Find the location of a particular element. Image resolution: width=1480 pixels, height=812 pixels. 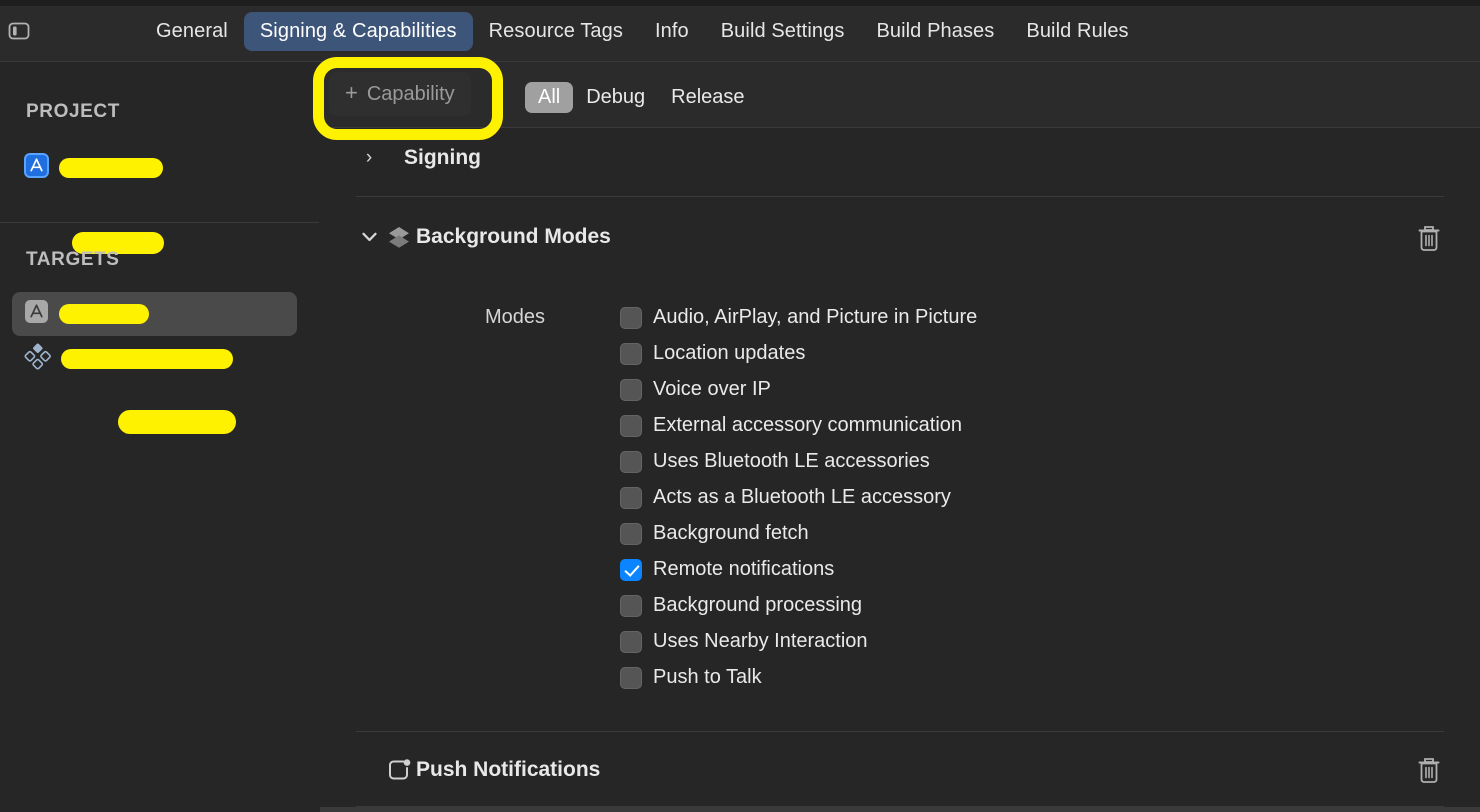

mode-row-nearby-interaction: Uses Nearby Interaction is located at coordinates (744, 641).